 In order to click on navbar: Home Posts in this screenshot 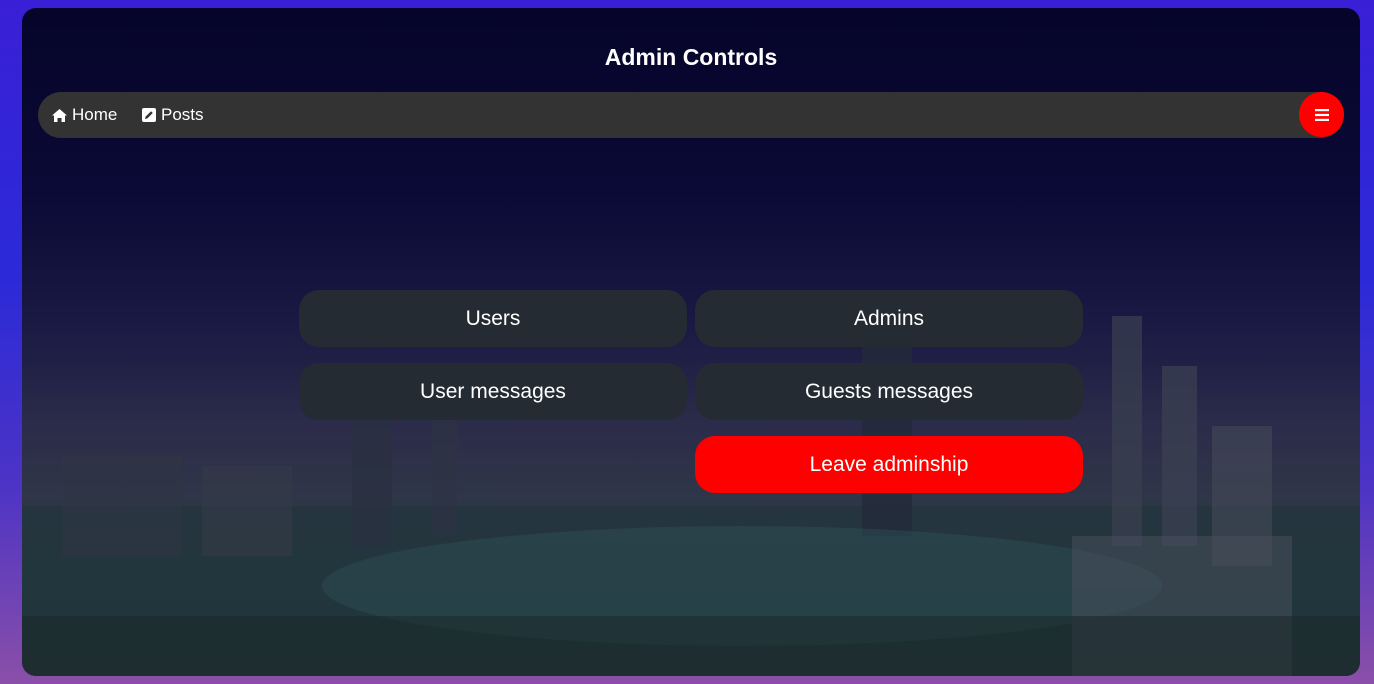, I will do `click(691, 115)`.